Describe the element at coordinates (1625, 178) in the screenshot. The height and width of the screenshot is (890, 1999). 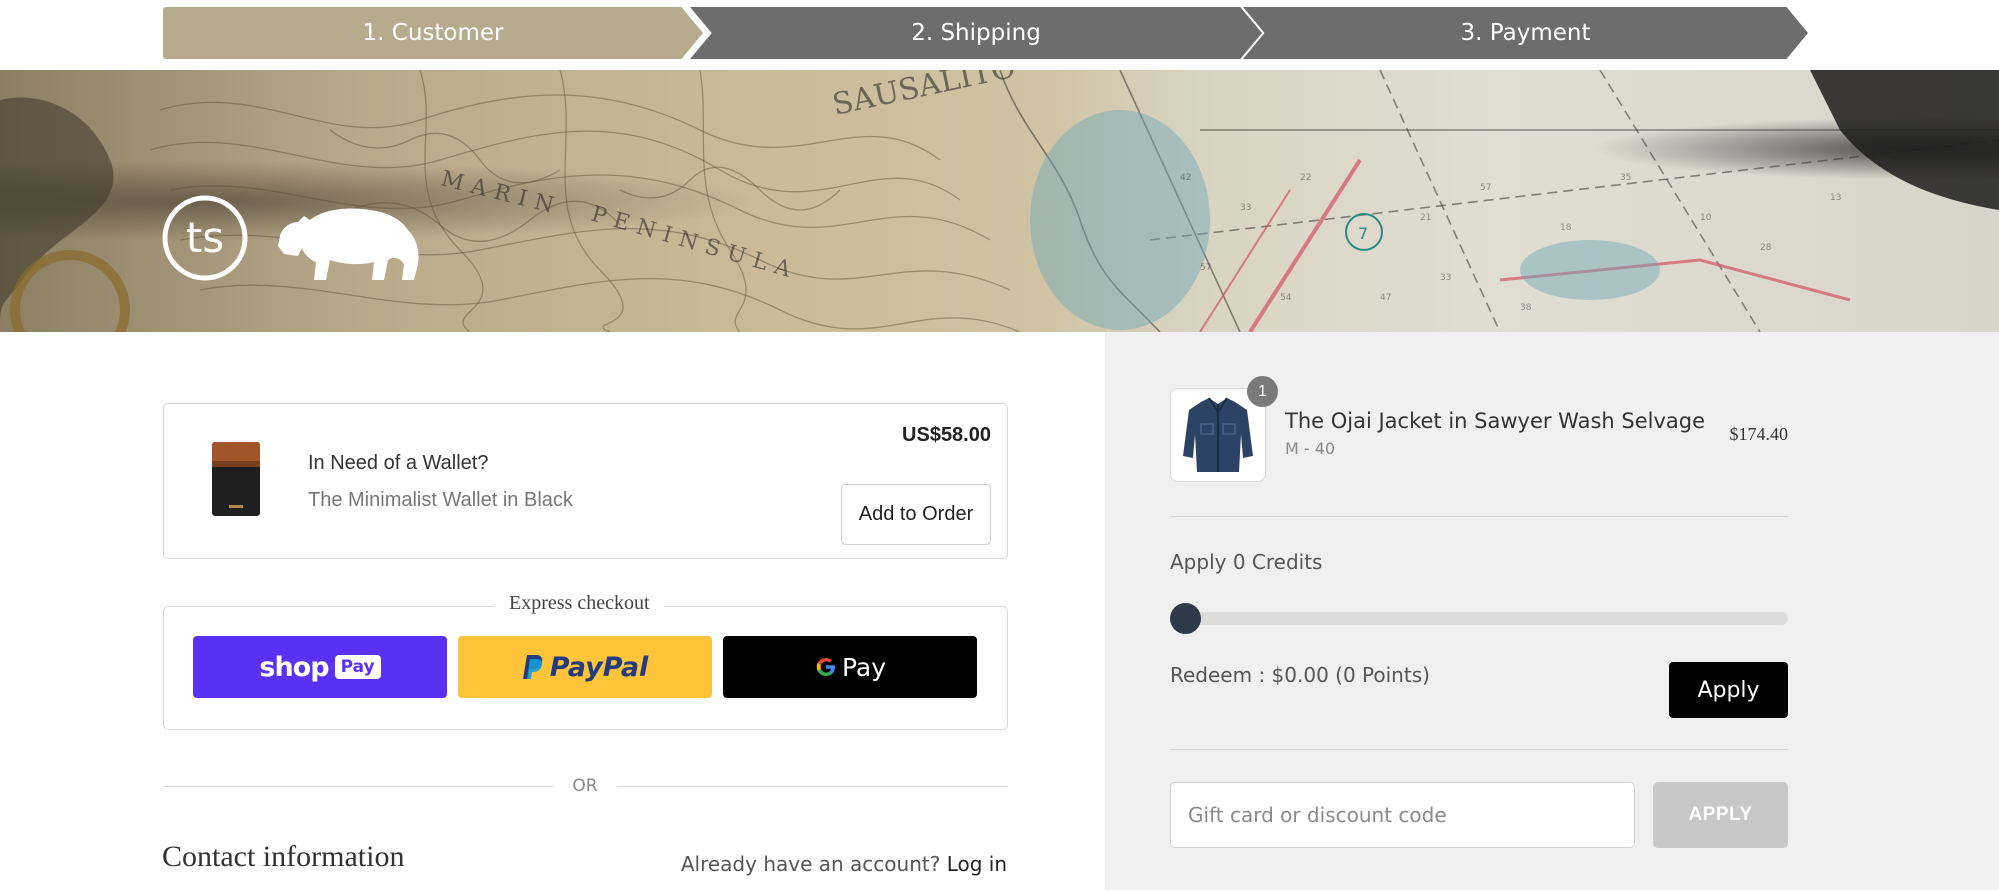
I see `svg-text: 35` at that location.